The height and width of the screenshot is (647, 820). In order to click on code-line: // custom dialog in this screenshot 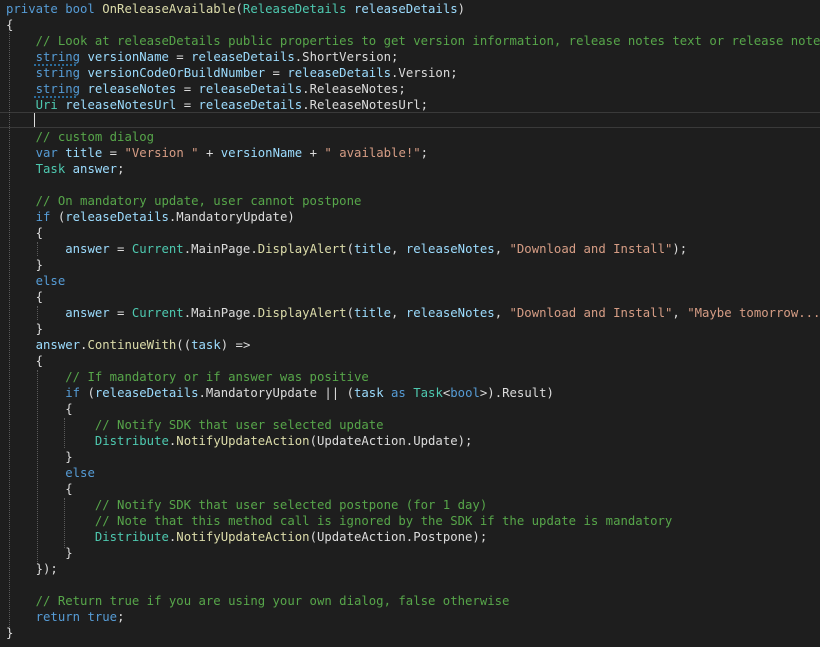, I will do `click(80, 137)`.